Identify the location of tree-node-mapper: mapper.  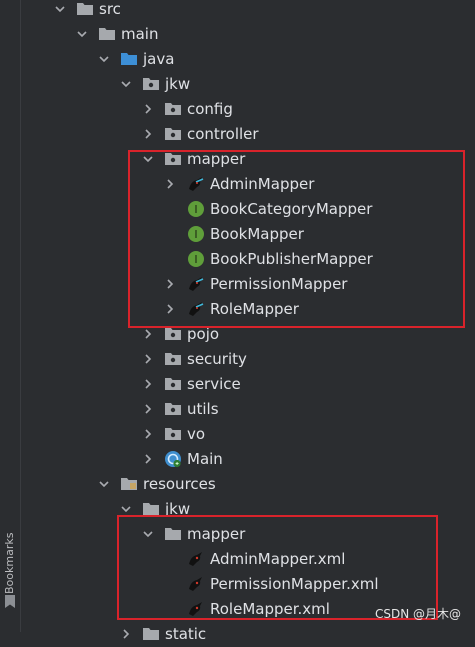
(248, 159).